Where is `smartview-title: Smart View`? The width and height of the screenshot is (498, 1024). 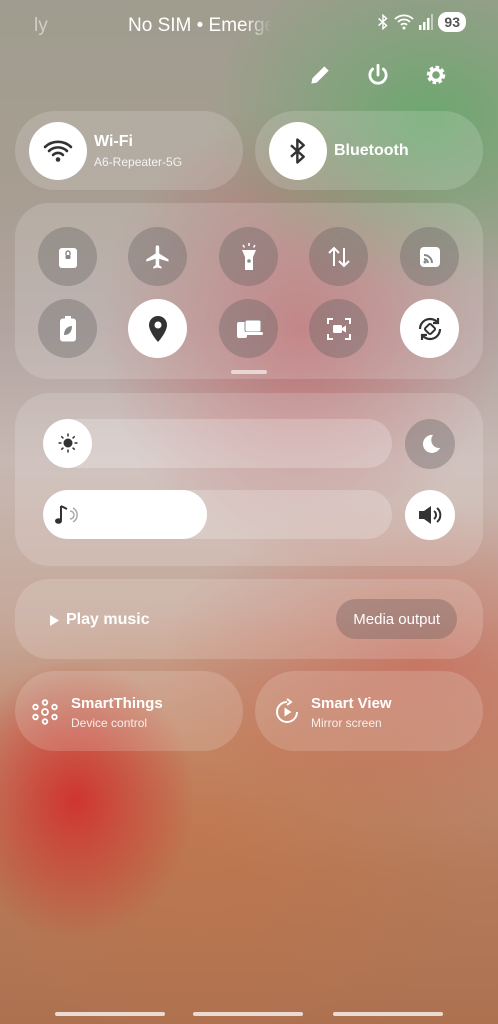 smartview-title: Smart View is located at coordinates (351, 703).